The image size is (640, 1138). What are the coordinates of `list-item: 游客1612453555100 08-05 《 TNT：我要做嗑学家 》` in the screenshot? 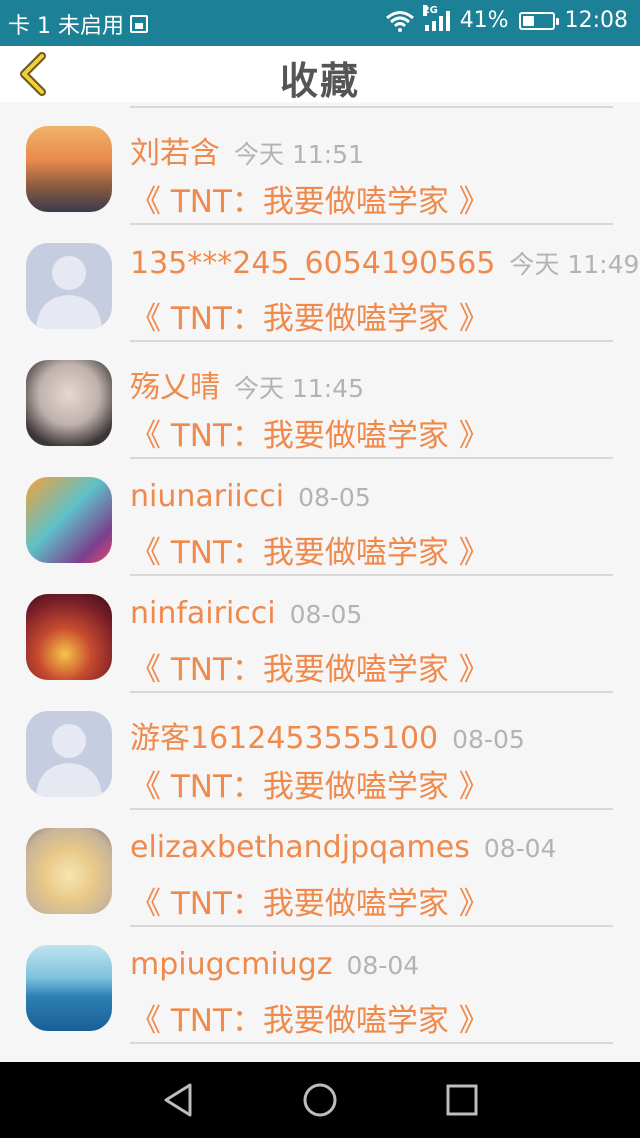 It's located at (320, 748).